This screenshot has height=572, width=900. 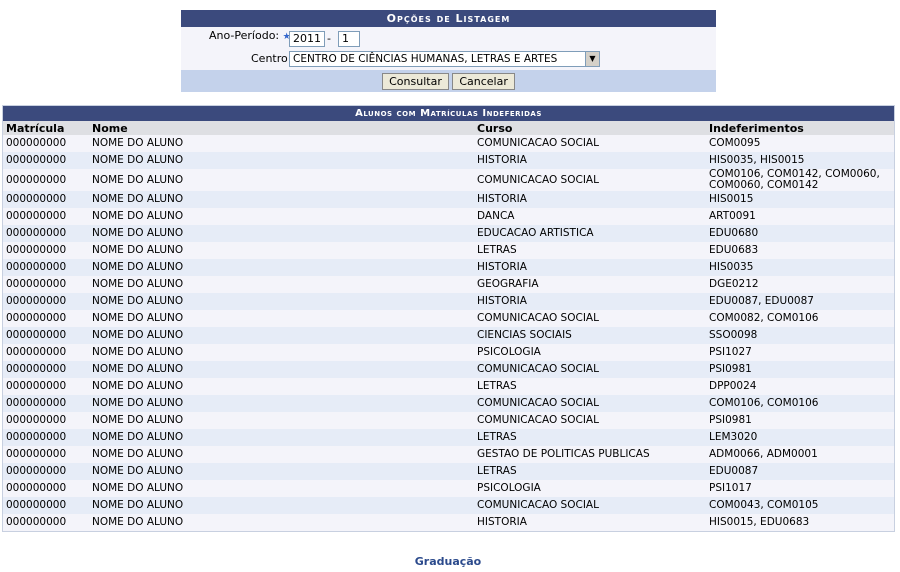 I want to click on ano-input: 2011, so click(x=307, y=39).